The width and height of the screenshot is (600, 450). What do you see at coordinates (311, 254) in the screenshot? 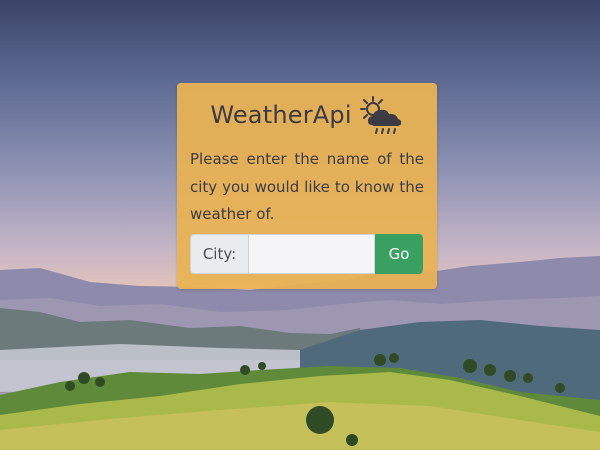
I see `city-input` at bounding box center [311, 254].